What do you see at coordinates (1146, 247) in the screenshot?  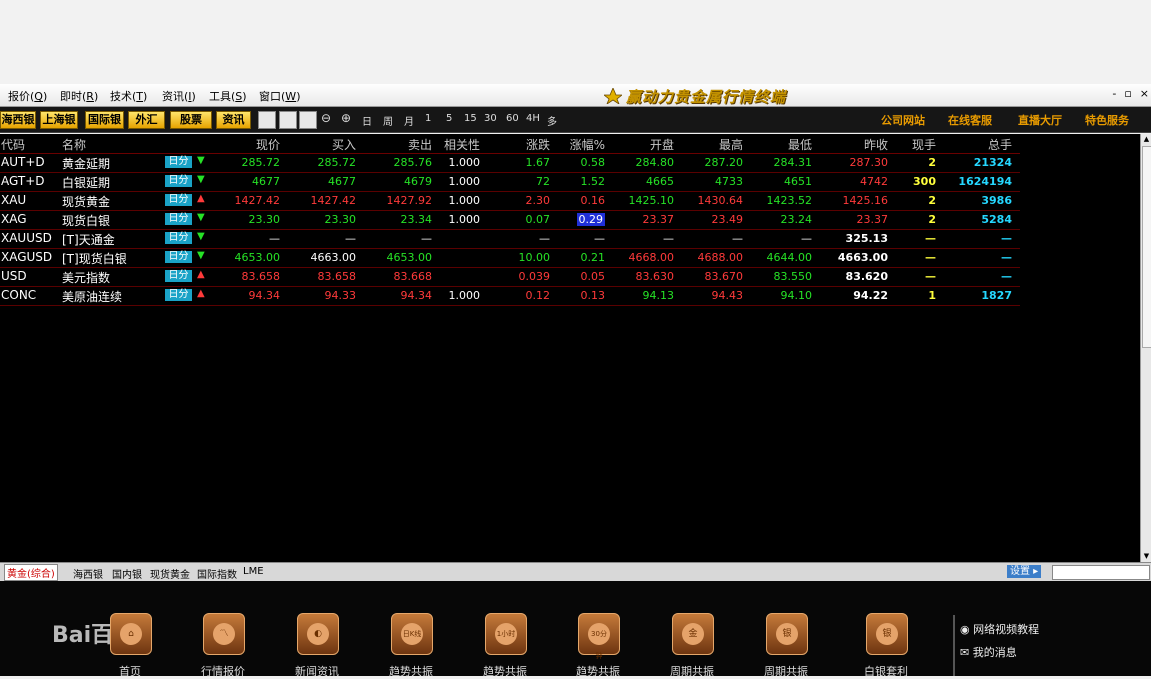 I see `scroll-thumb` at bounding box center [1146, 247].